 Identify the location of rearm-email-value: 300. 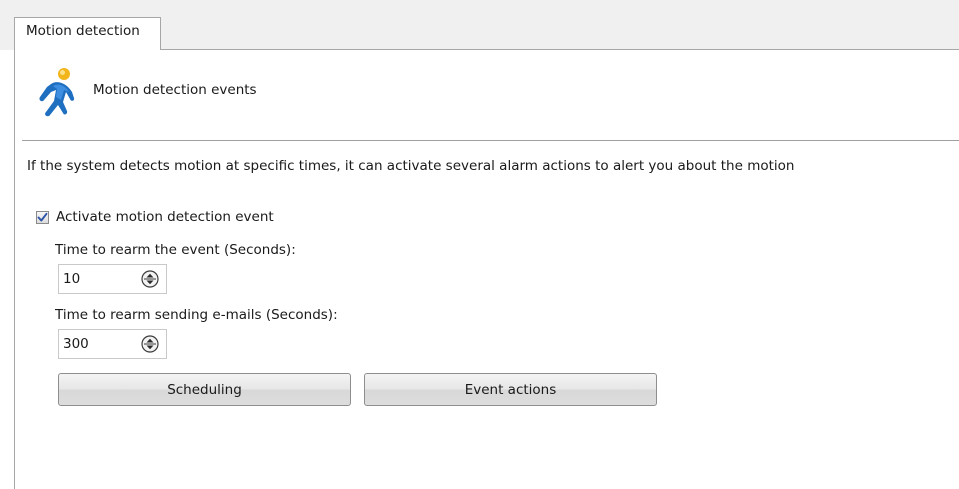
(76, 344).